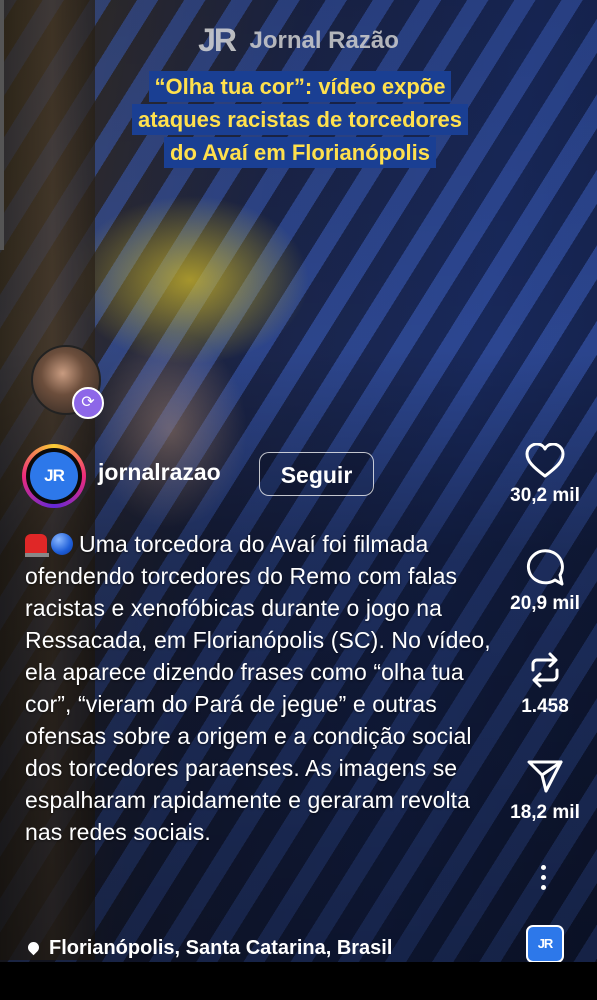 This screenshot has height=1000, width=597. Describe the element at coordinates (221, 948) in the screenshot. I see `location-text: Florianópolis, Santa Catarina, Brasil` at that location.